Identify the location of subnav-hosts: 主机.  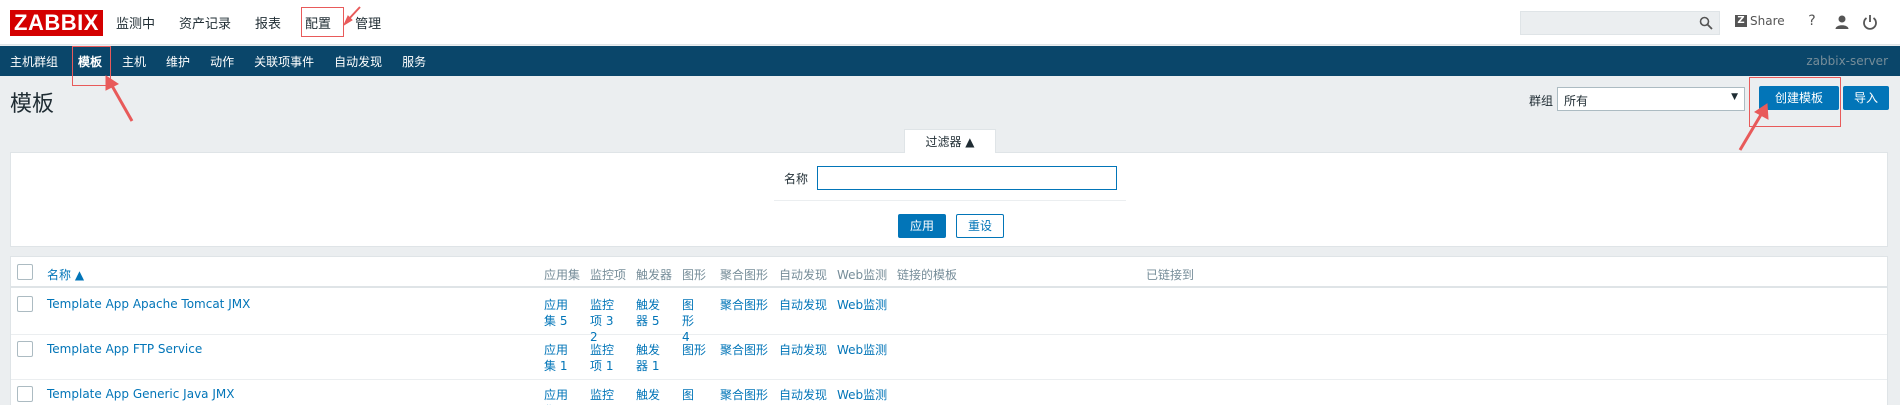
(134, 61).